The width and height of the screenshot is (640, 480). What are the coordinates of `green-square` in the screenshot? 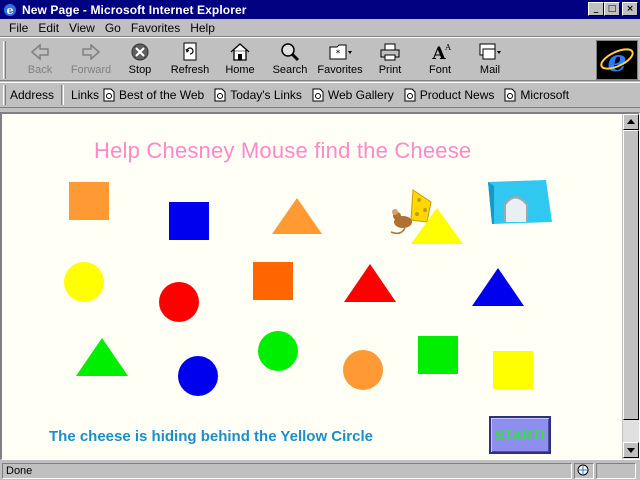 It's located at (438, 355).